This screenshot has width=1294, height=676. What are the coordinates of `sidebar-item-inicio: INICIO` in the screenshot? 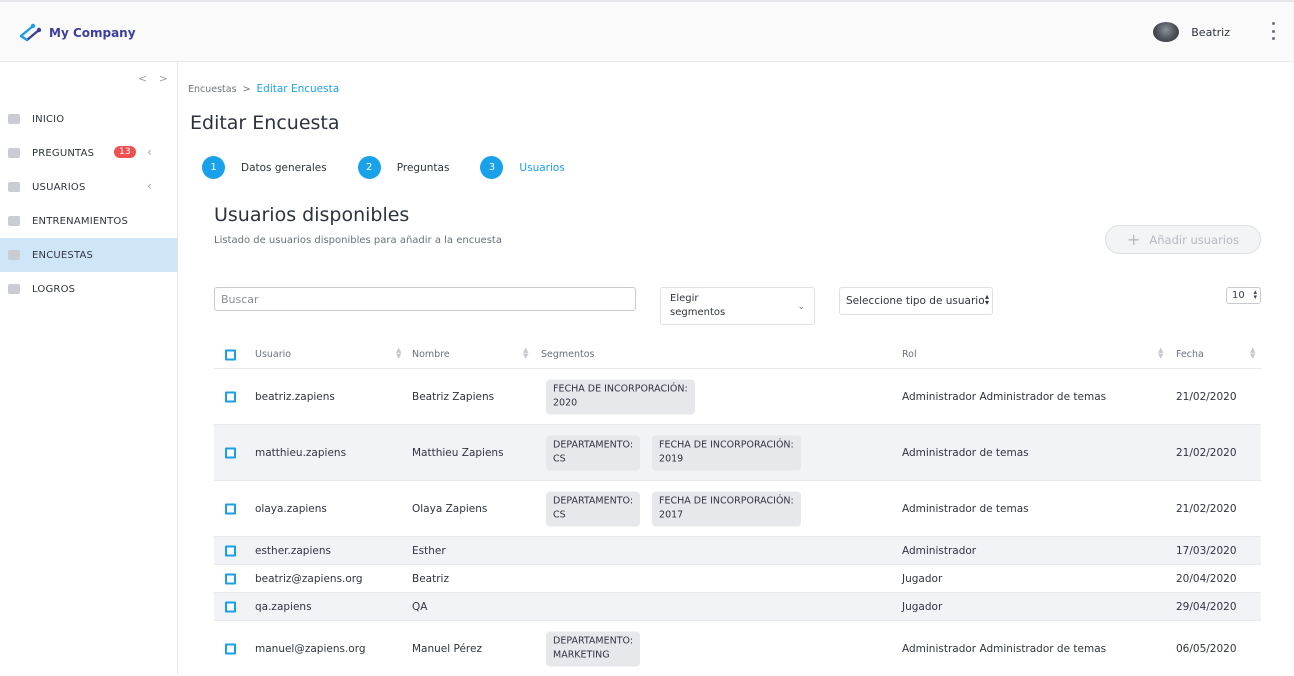 It's located at (88, 119).